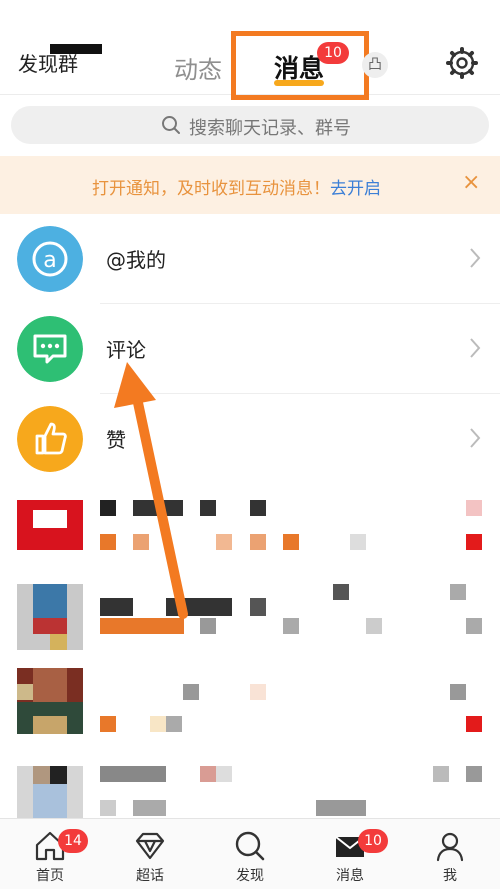 Image resolution: width=500 pixels, height=889 pixels. What do you see at coordinates (350, 876) in the screenshot?
I see `tab-messages-bottom-label: 消息` at bounding box center [350, 876].